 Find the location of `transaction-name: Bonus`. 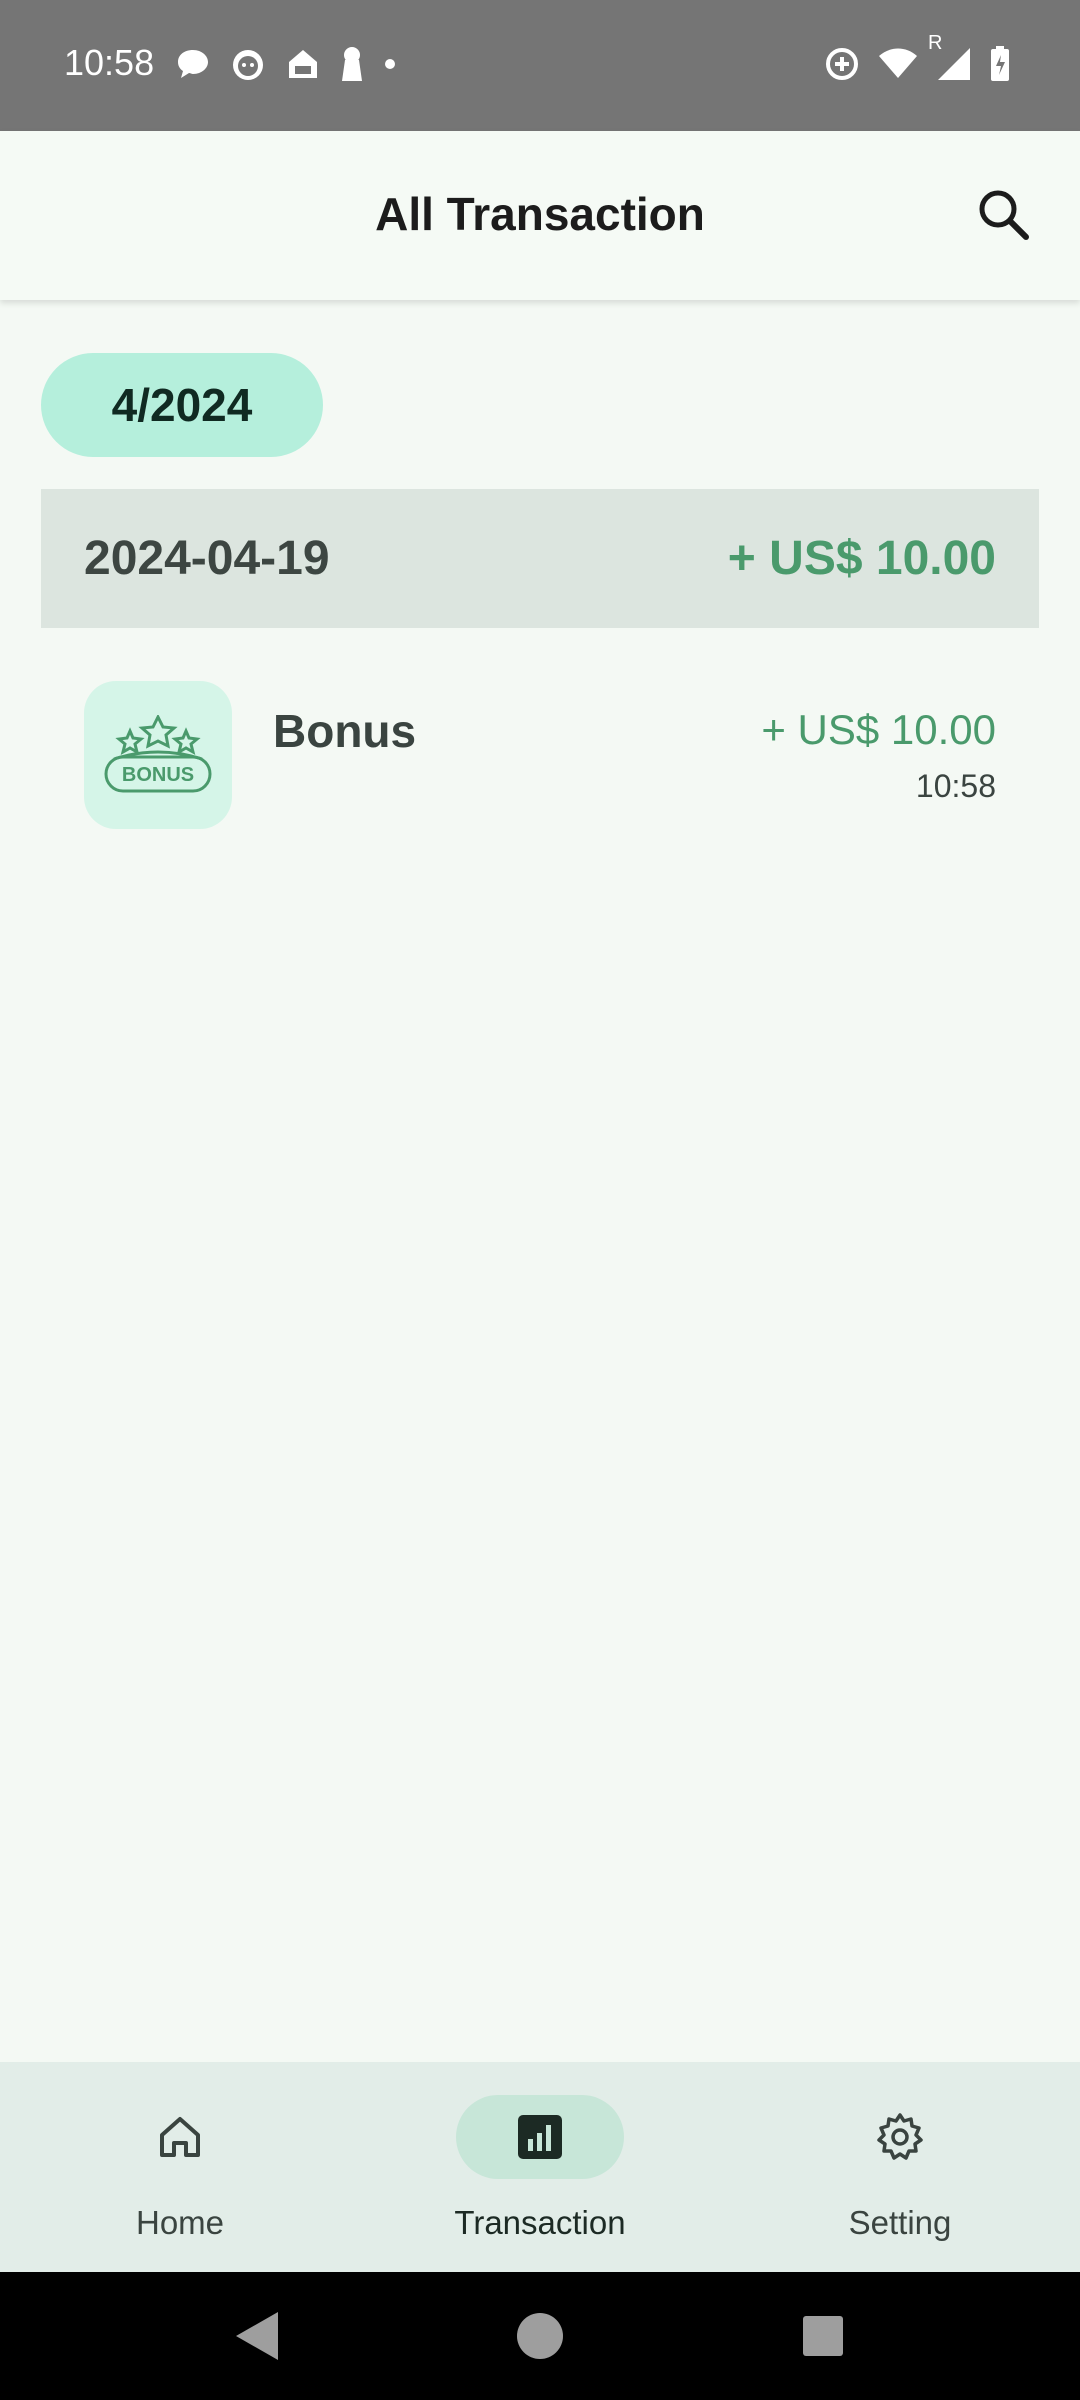

transaction-name: Bonus is located at coordinates (345, 731).